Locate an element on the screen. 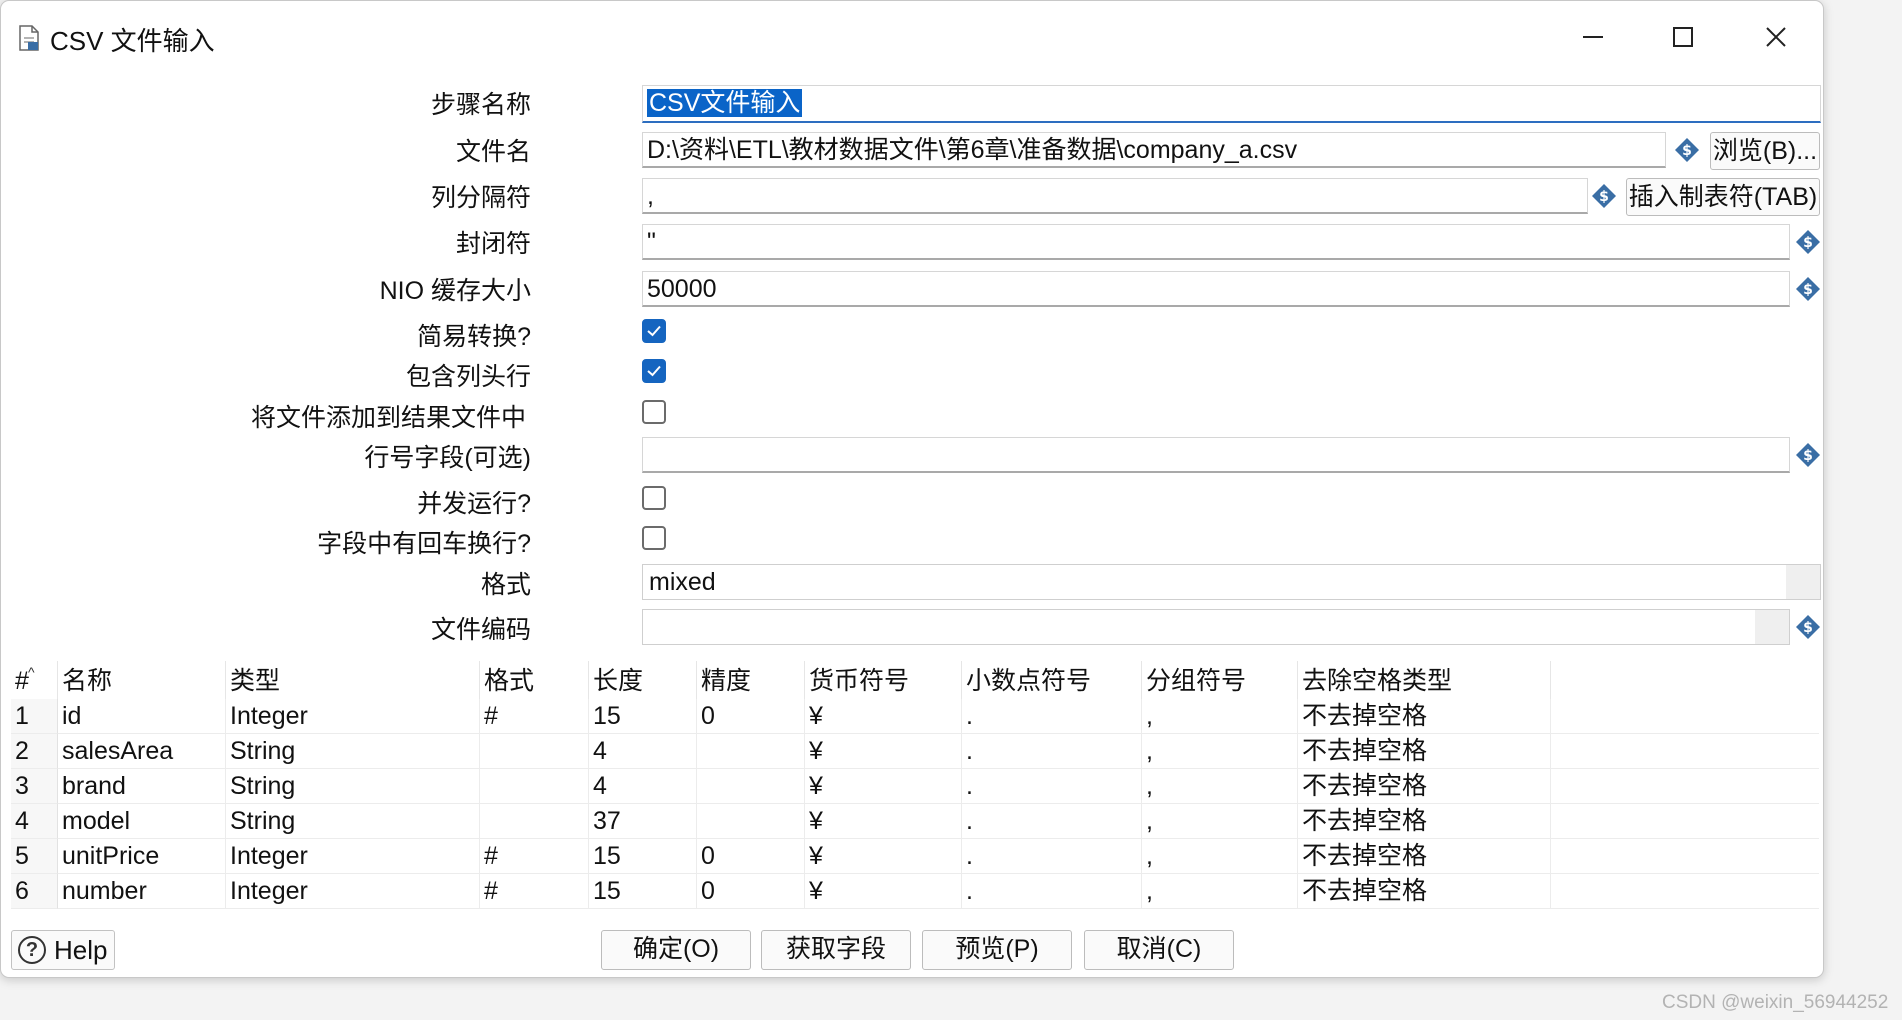 The height and width of the screenshot is (1020, 1902). parallel-checkbox is located at coordinates (654, 498).